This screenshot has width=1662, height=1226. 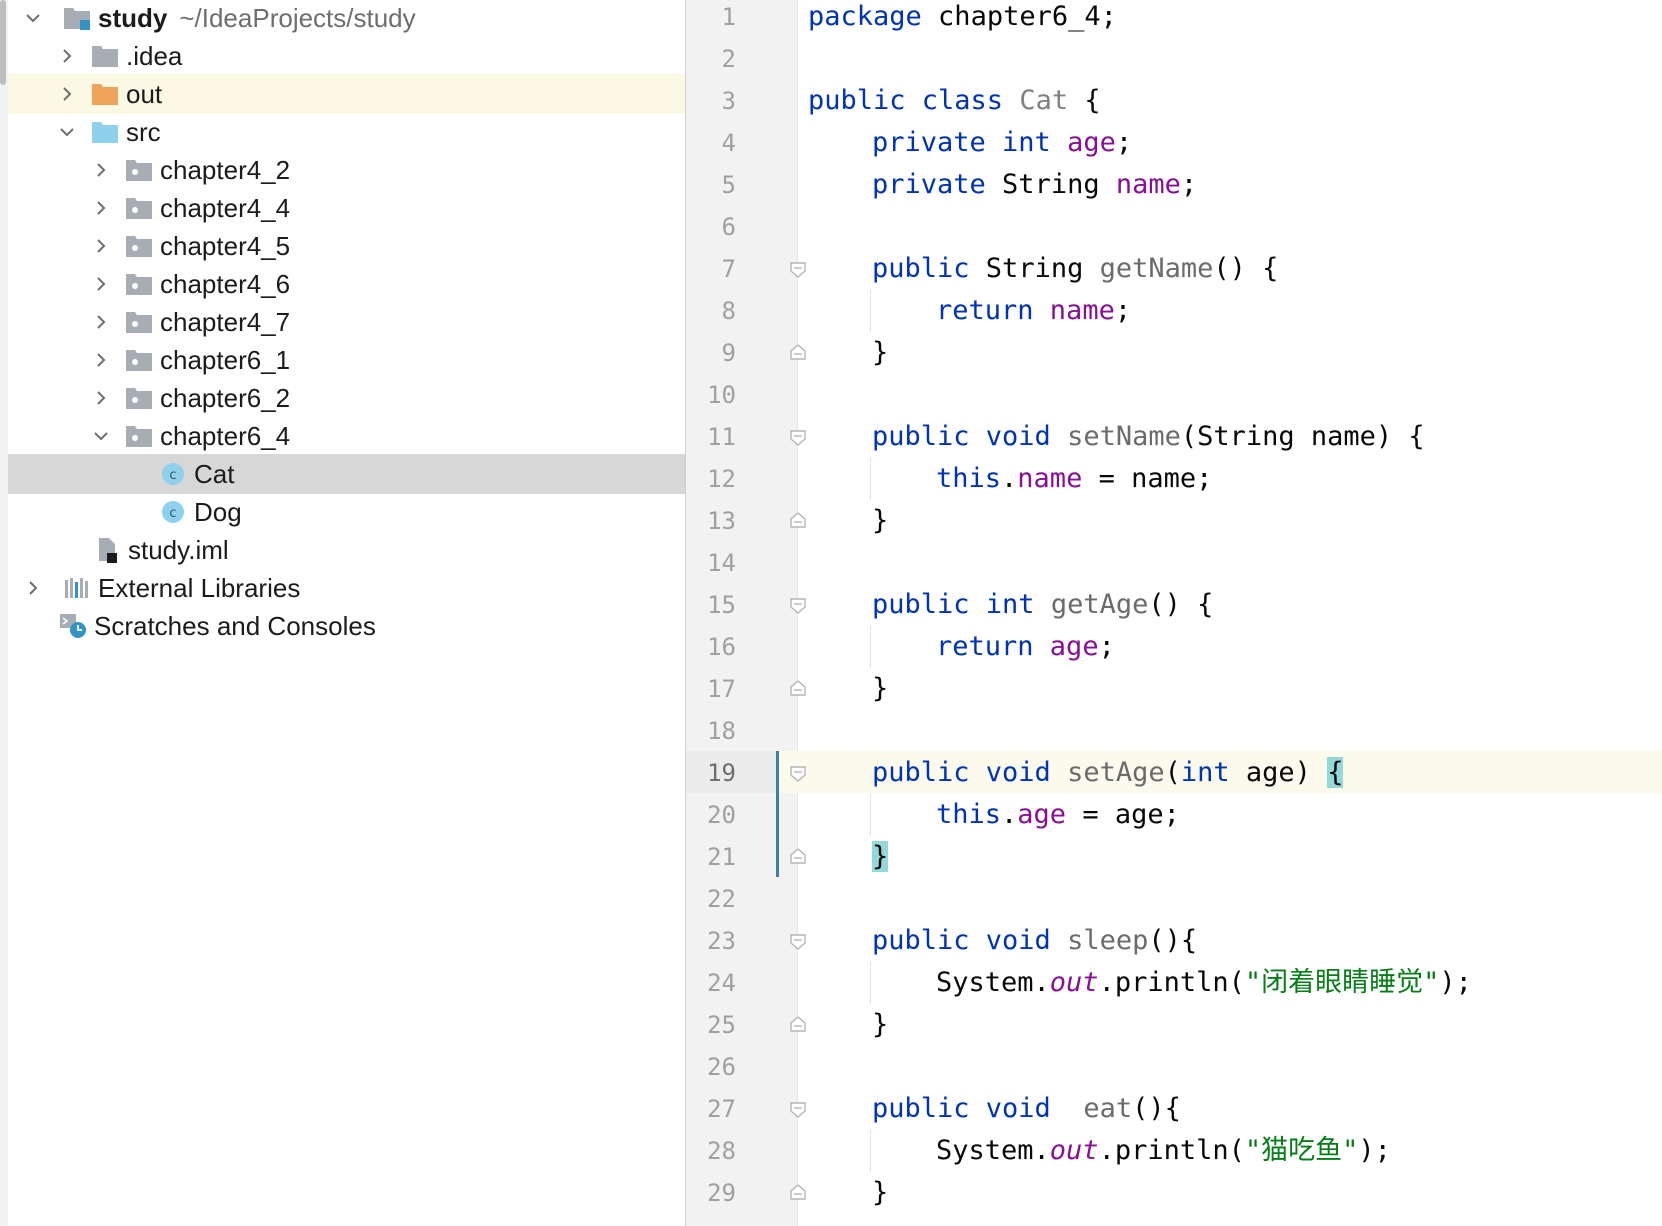 I want to click on tree-item-chapter4-6: chapter4_6, so click(x=346, y=284).